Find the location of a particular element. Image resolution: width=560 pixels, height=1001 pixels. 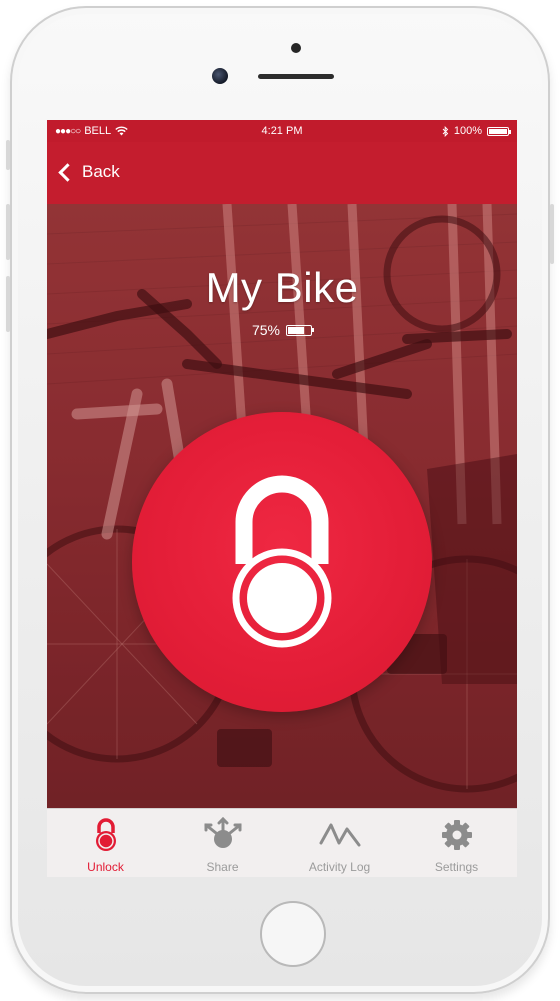

tab-activity-log: Activity Log is located at coordinates (339, 843).